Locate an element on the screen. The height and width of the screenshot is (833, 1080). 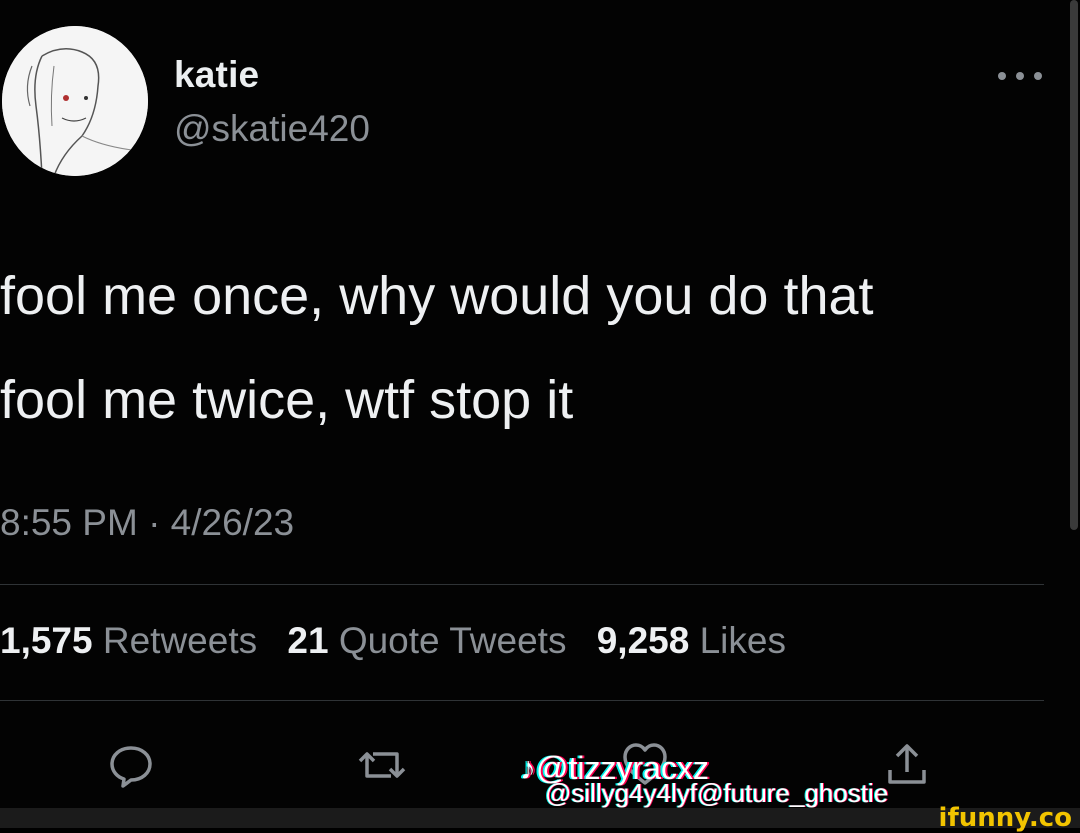
avatar is located at coordinates (75, 101).